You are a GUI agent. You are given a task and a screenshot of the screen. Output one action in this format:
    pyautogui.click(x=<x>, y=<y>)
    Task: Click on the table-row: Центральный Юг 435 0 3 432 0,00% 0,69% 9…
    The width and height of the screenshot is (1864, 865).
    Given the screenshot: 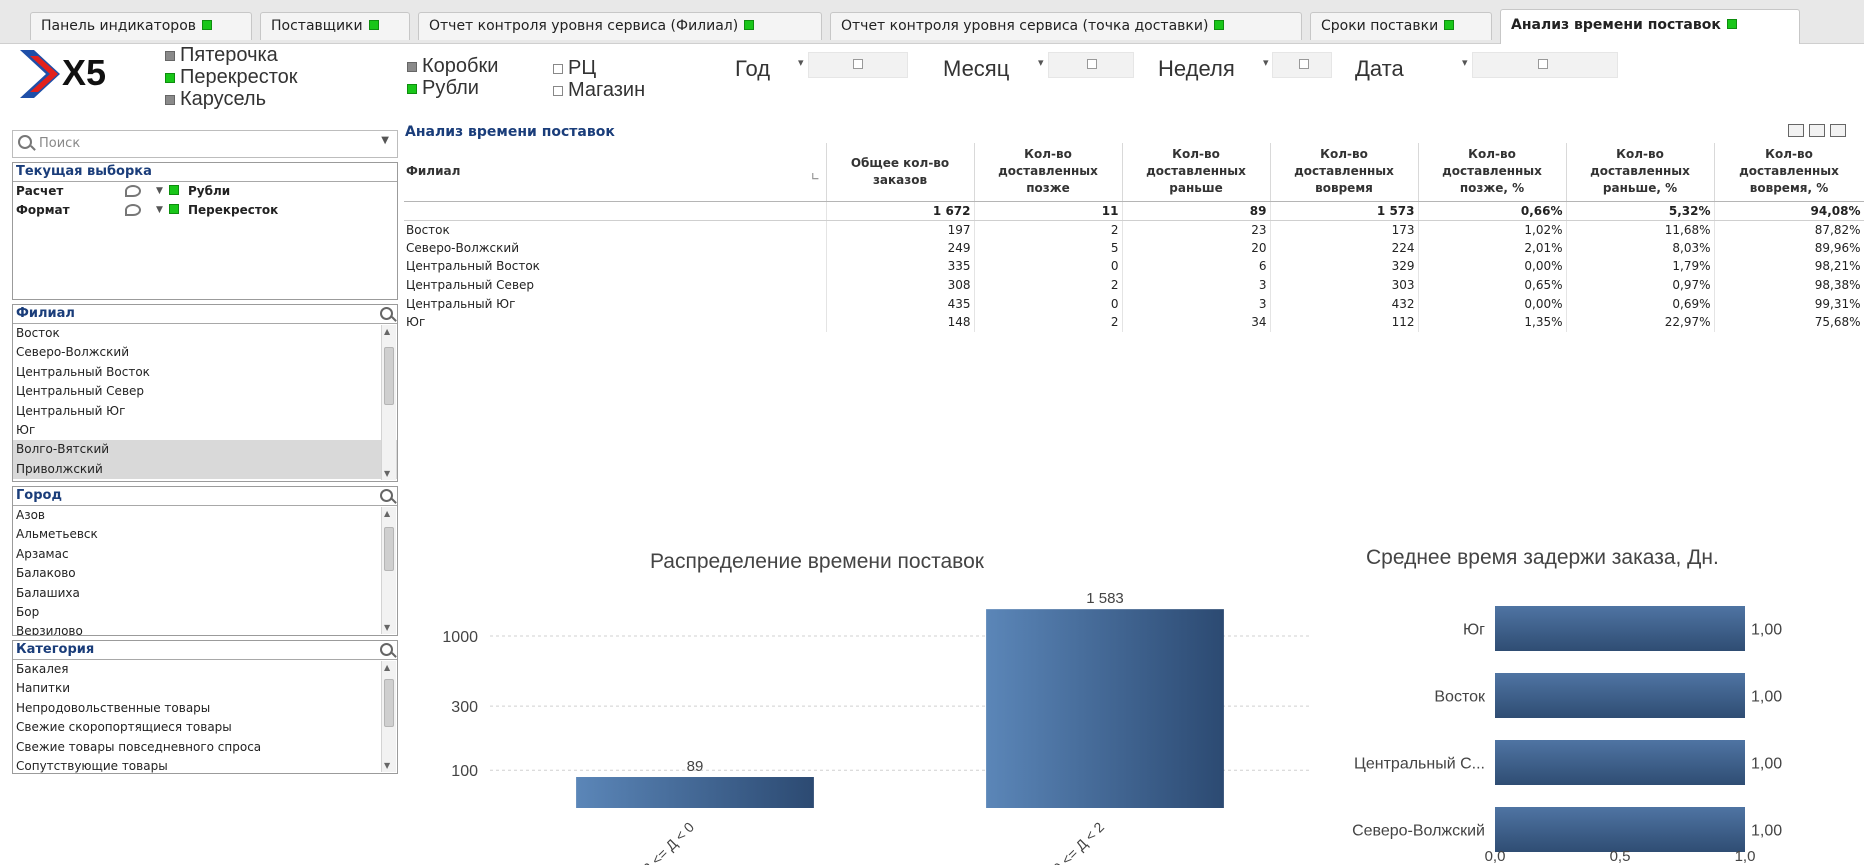 What is the action you would take?
    pyautogui.click(x=1134, y=303)
    